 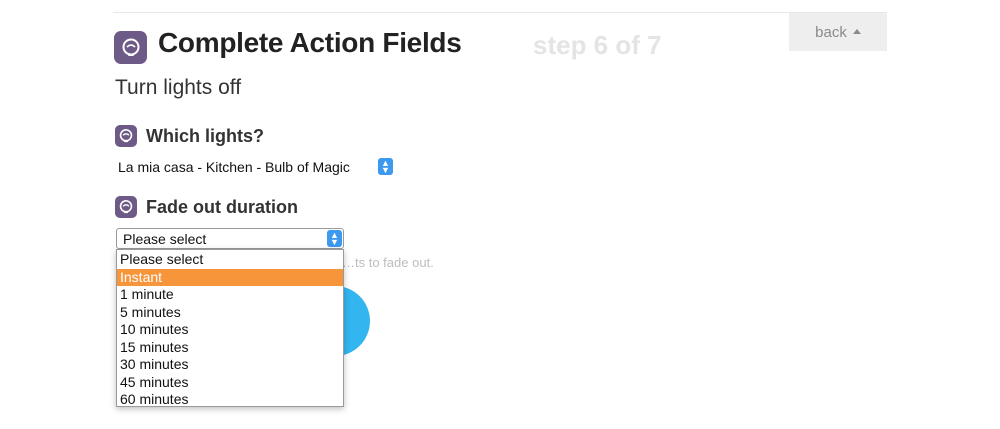 What do you see at coordinates (222, 207) in the screenshot?
I see `fade-duration-label: Fade out duration` at bounding box center [222, 207].